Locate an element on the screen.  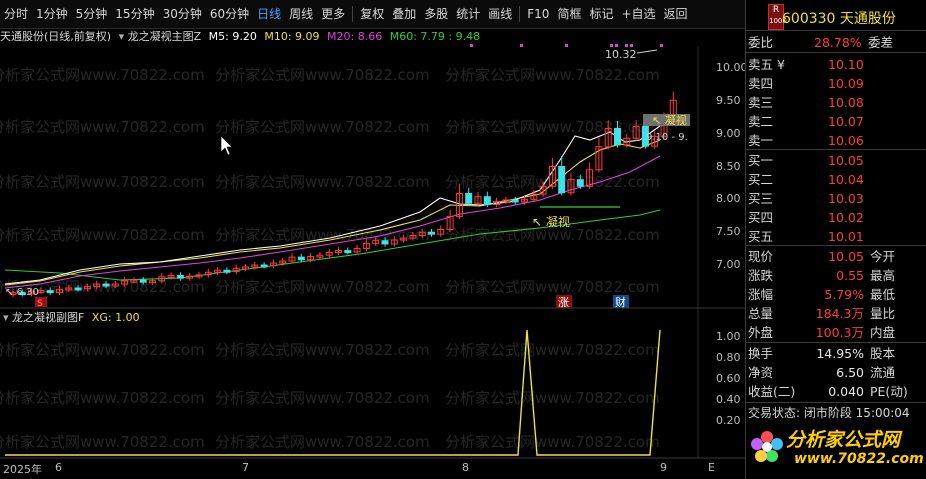
x-label-sep: 9 is located at coordinates (663, 467).